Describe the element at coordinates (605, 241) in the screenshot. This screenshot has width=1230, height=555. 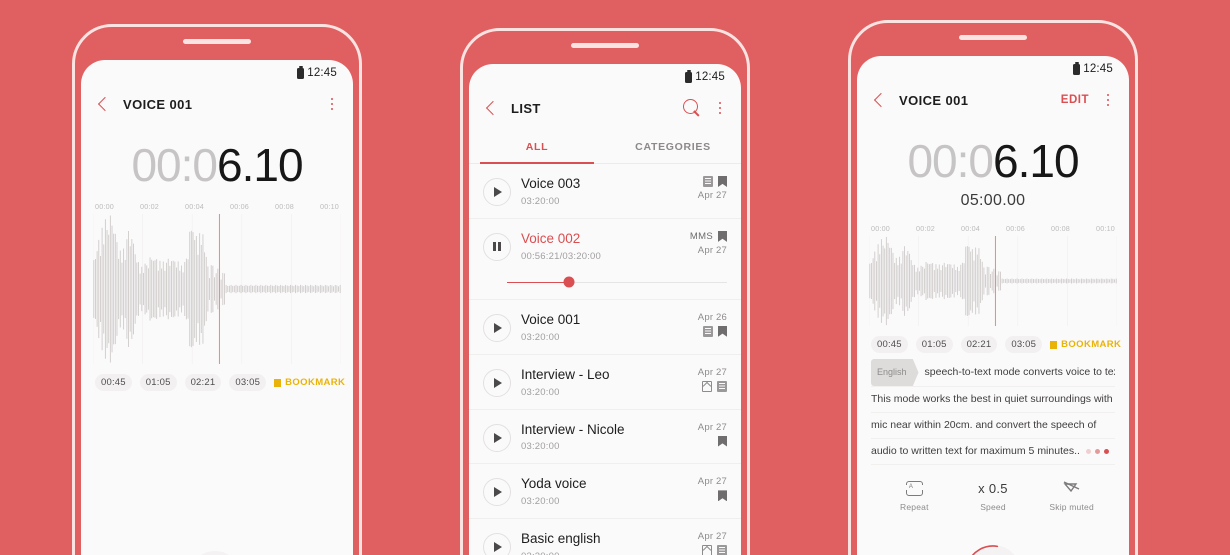
I see `list-item: Voice 002 00:56:21/03:20:00 MMS Apr 27` at that location.